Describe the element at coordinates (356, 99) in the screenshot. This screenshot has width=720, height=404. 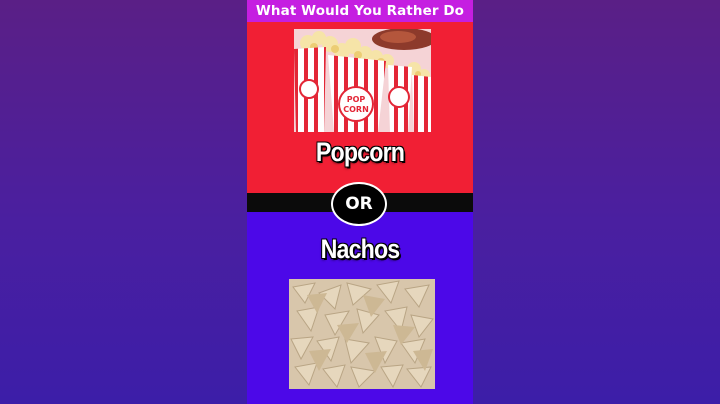
I see `svg-text: POP` at that location.